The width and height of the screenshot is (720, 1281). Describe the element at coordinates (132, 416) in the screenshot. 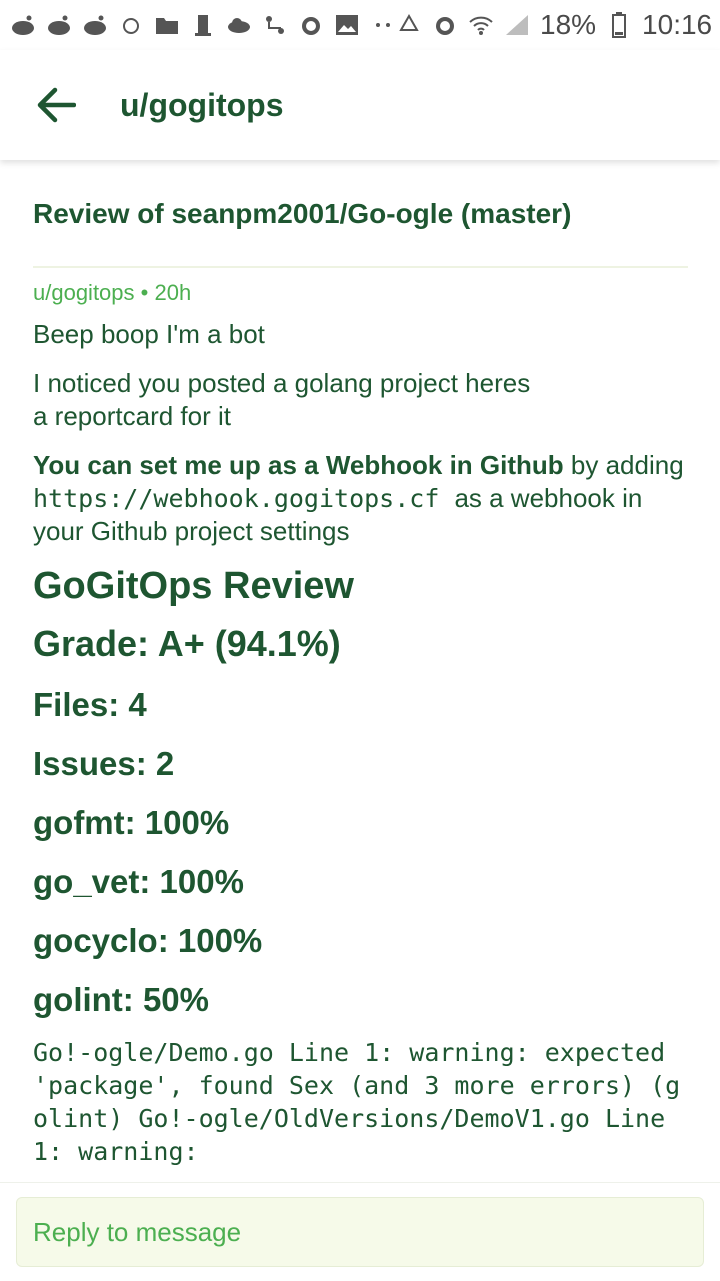

I see `body-line: a reportcard for it` at that location.